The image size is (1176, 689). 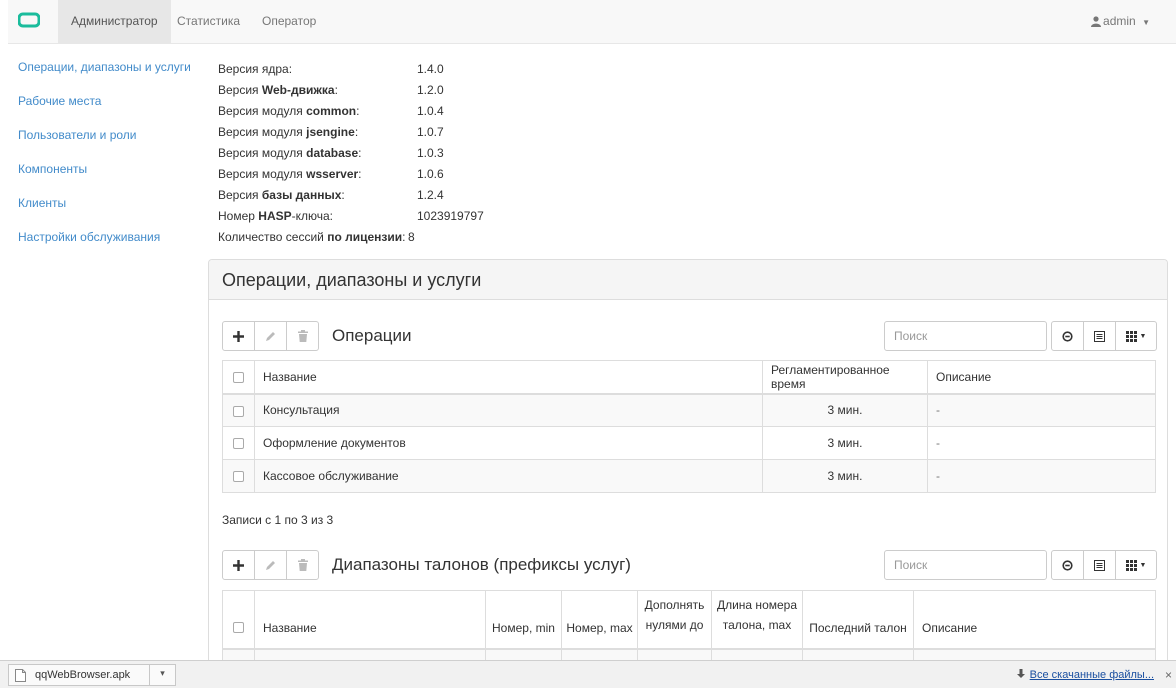 I want to click on download-file: qqWebBrowser.apk, so click(x=79, y=675).